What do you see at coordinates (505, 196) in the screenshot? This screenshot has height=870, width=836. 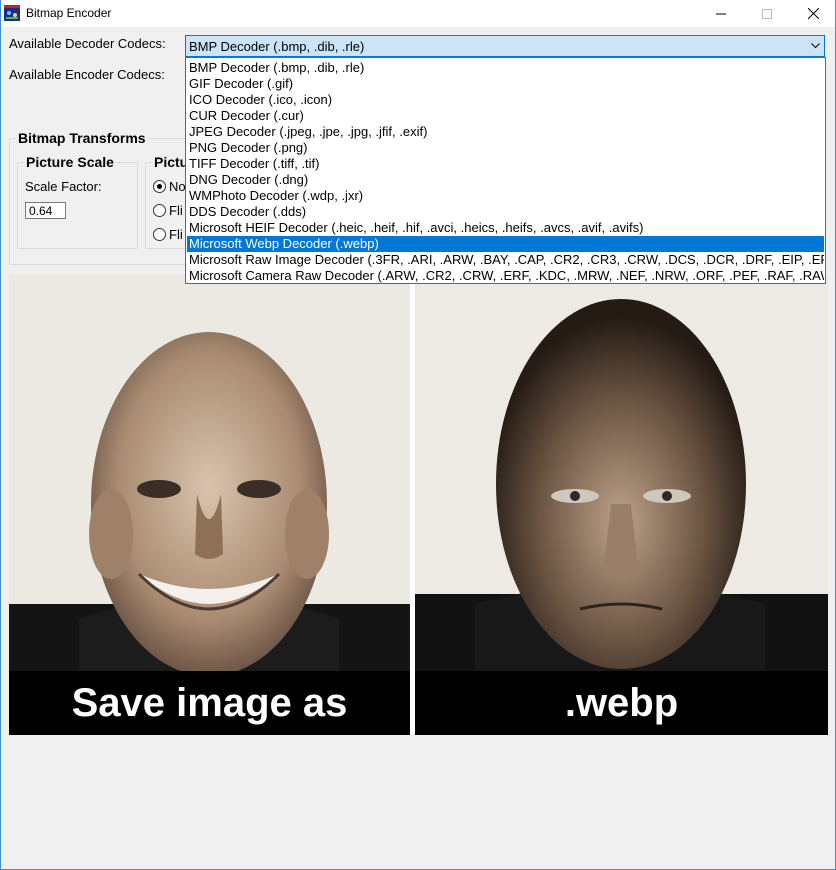 I see `decoder-option: WMPhoto Decoder (.wdp, .jxr)` at bounding box center [505, 196].